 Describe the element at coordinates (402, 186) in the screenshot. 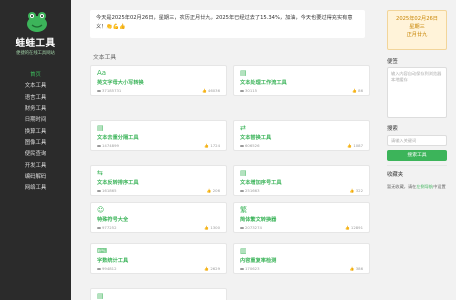

I see `favorites-text: 暂无收藏，请在` at that location.